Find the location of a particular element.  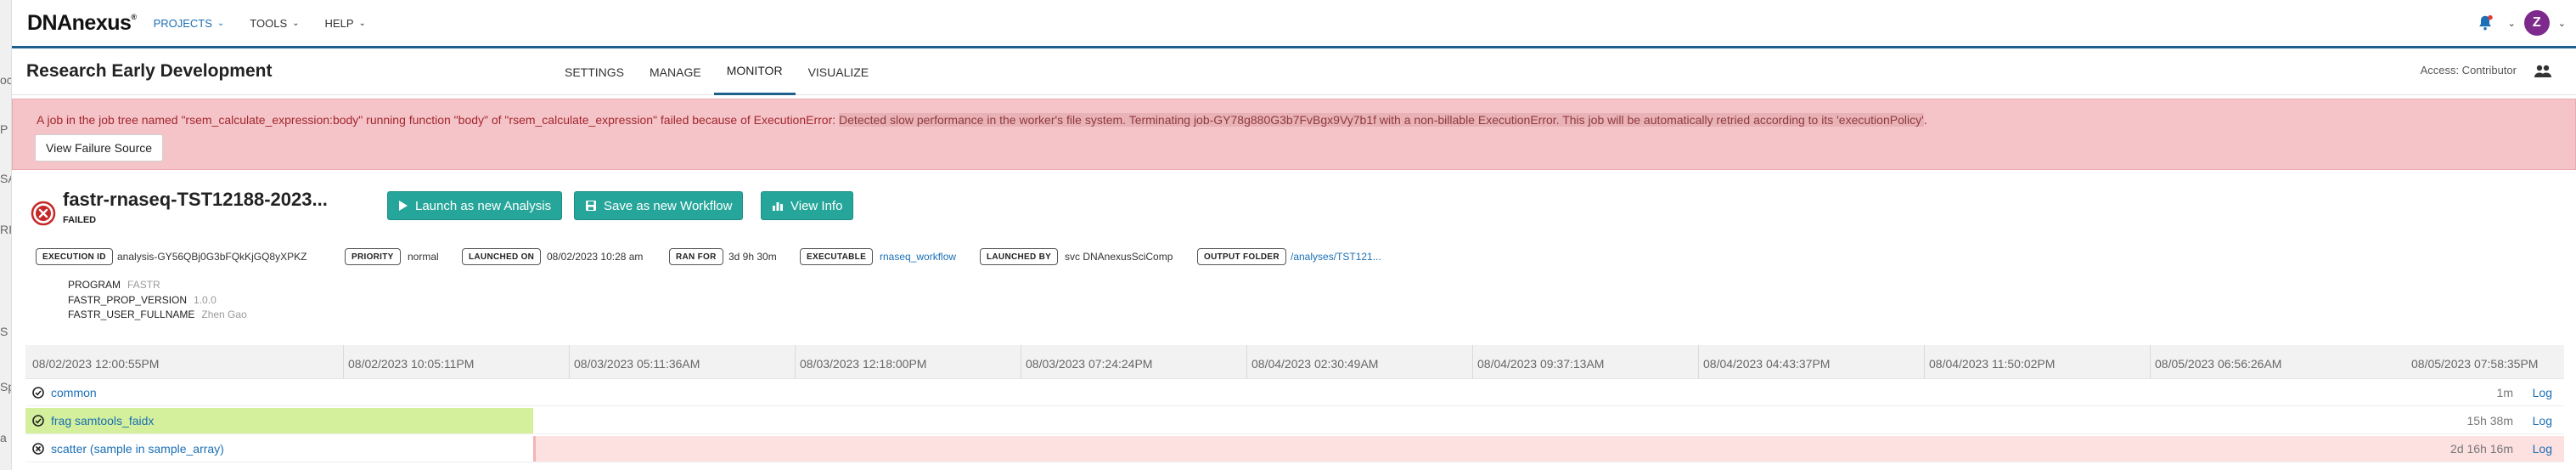

ran-for-tag: RAN FOR is located at coordinates (696, 256).